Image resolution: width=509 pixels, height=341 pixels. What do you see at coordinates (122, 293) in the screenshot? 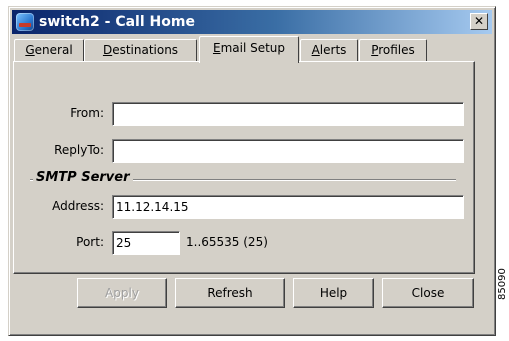
I see `apply-button: Apply` at bounding box center [122, 293].